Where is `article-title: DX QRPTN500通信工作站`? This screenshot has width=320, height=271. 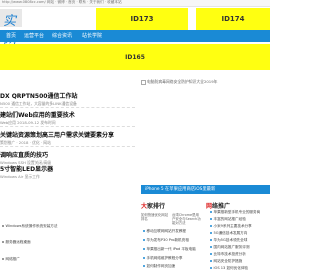
article-title: DX QRPTN500通信工作站 is located at coordinates (38, 95).